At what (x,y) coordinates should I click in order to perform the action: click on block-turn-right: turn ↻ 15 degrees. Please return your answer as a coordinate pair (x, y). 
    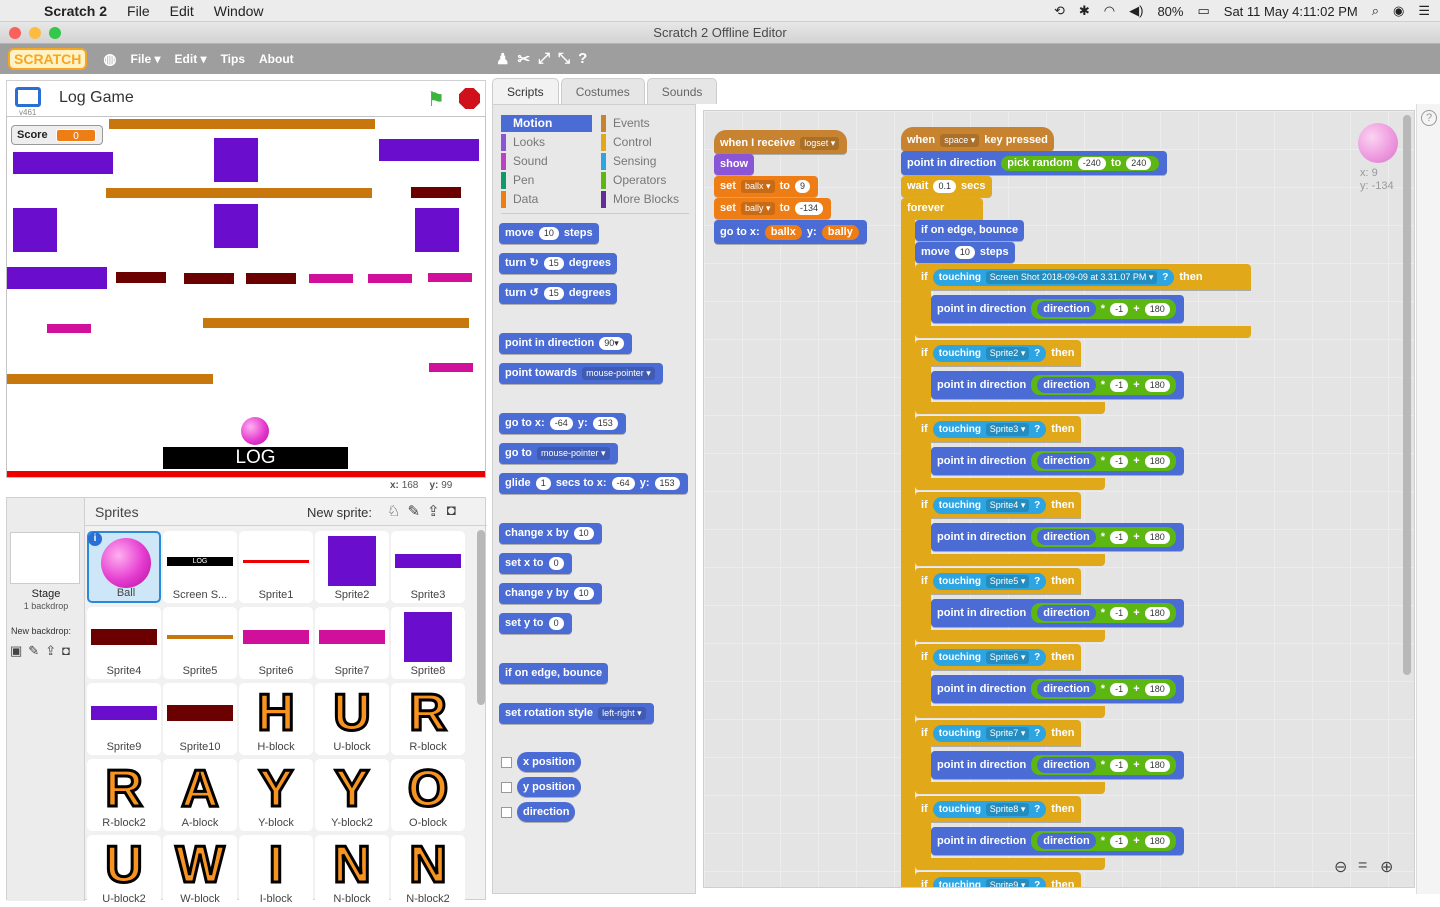
    Looking at the image, I should click on (558, 263).